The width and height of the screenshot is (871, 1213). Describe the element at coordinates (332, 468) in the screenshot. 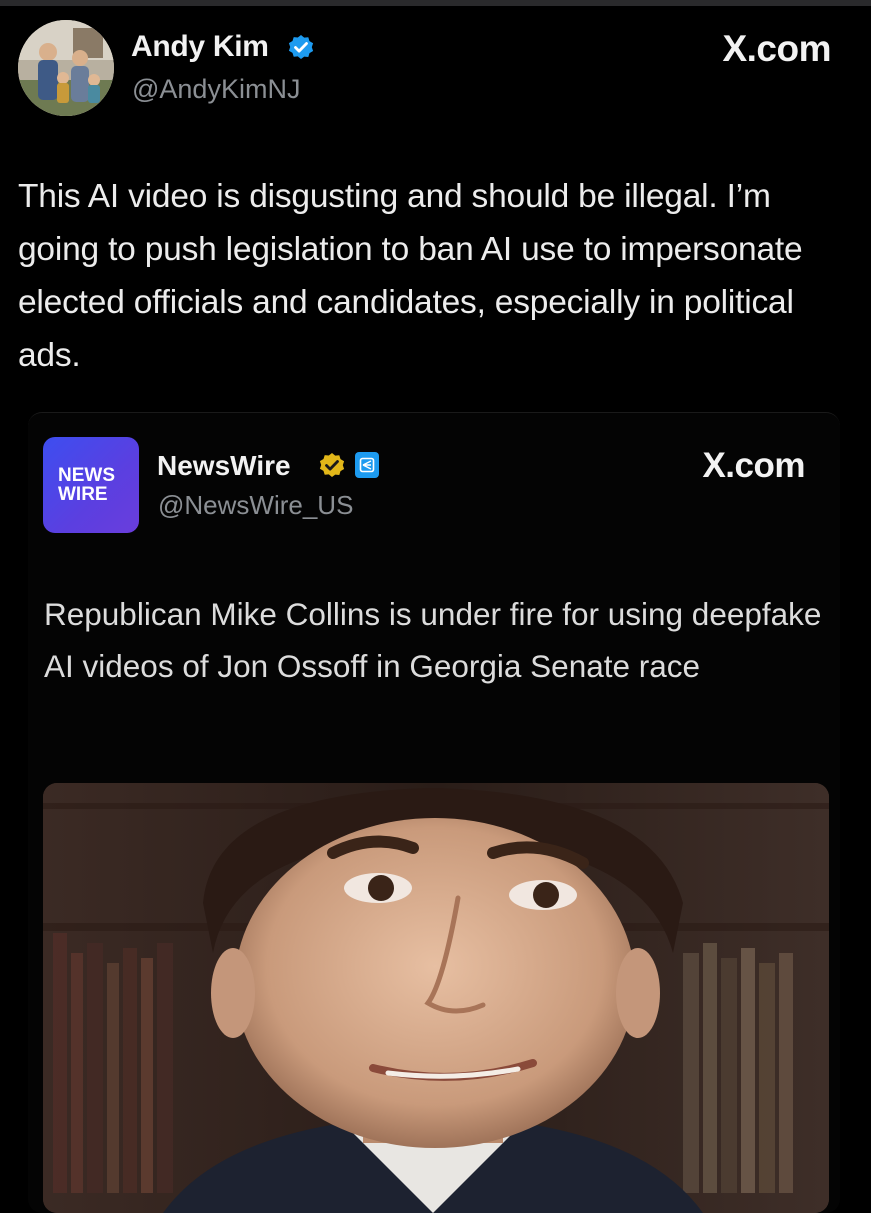

I see `gold-verified-badge-icon` at that location.